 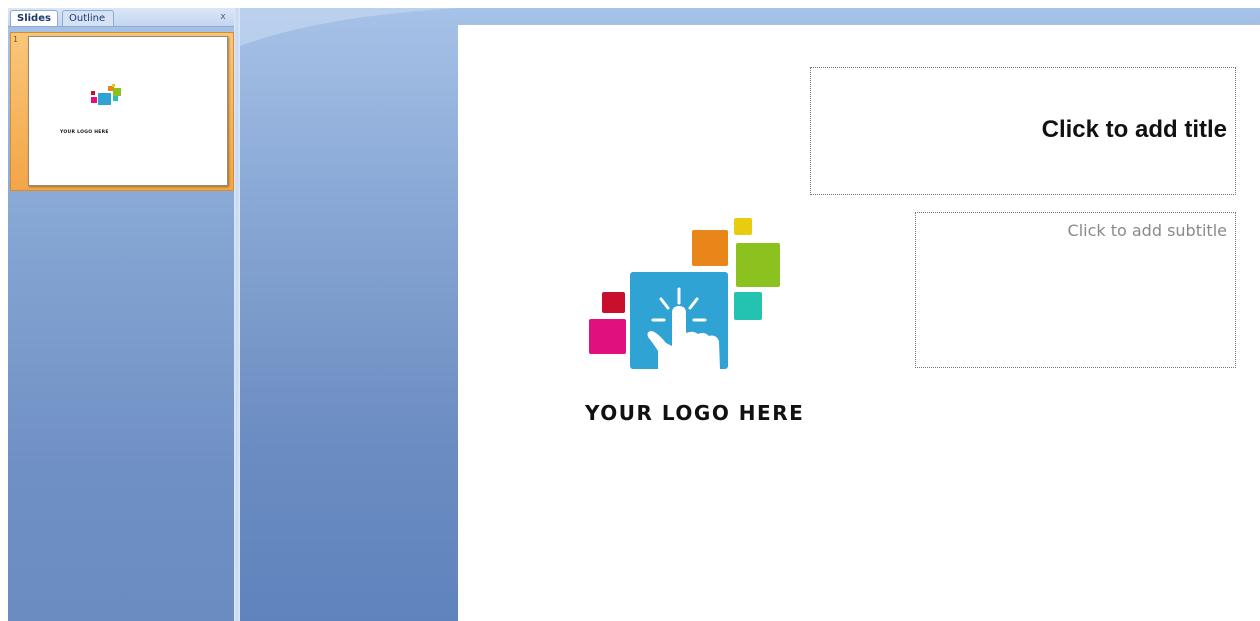 I want to click on tab-outline: Outline, so click(x=88, y=18).